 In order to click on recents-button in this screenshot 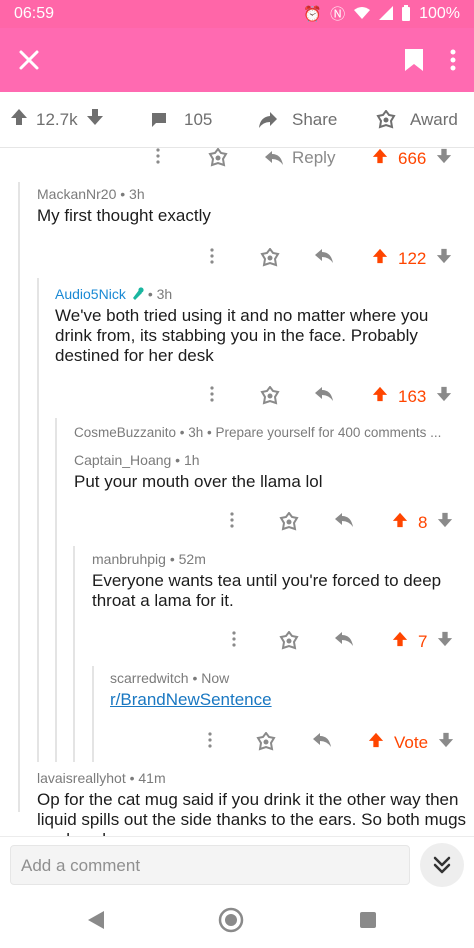, I will do `click(368, 920)`.